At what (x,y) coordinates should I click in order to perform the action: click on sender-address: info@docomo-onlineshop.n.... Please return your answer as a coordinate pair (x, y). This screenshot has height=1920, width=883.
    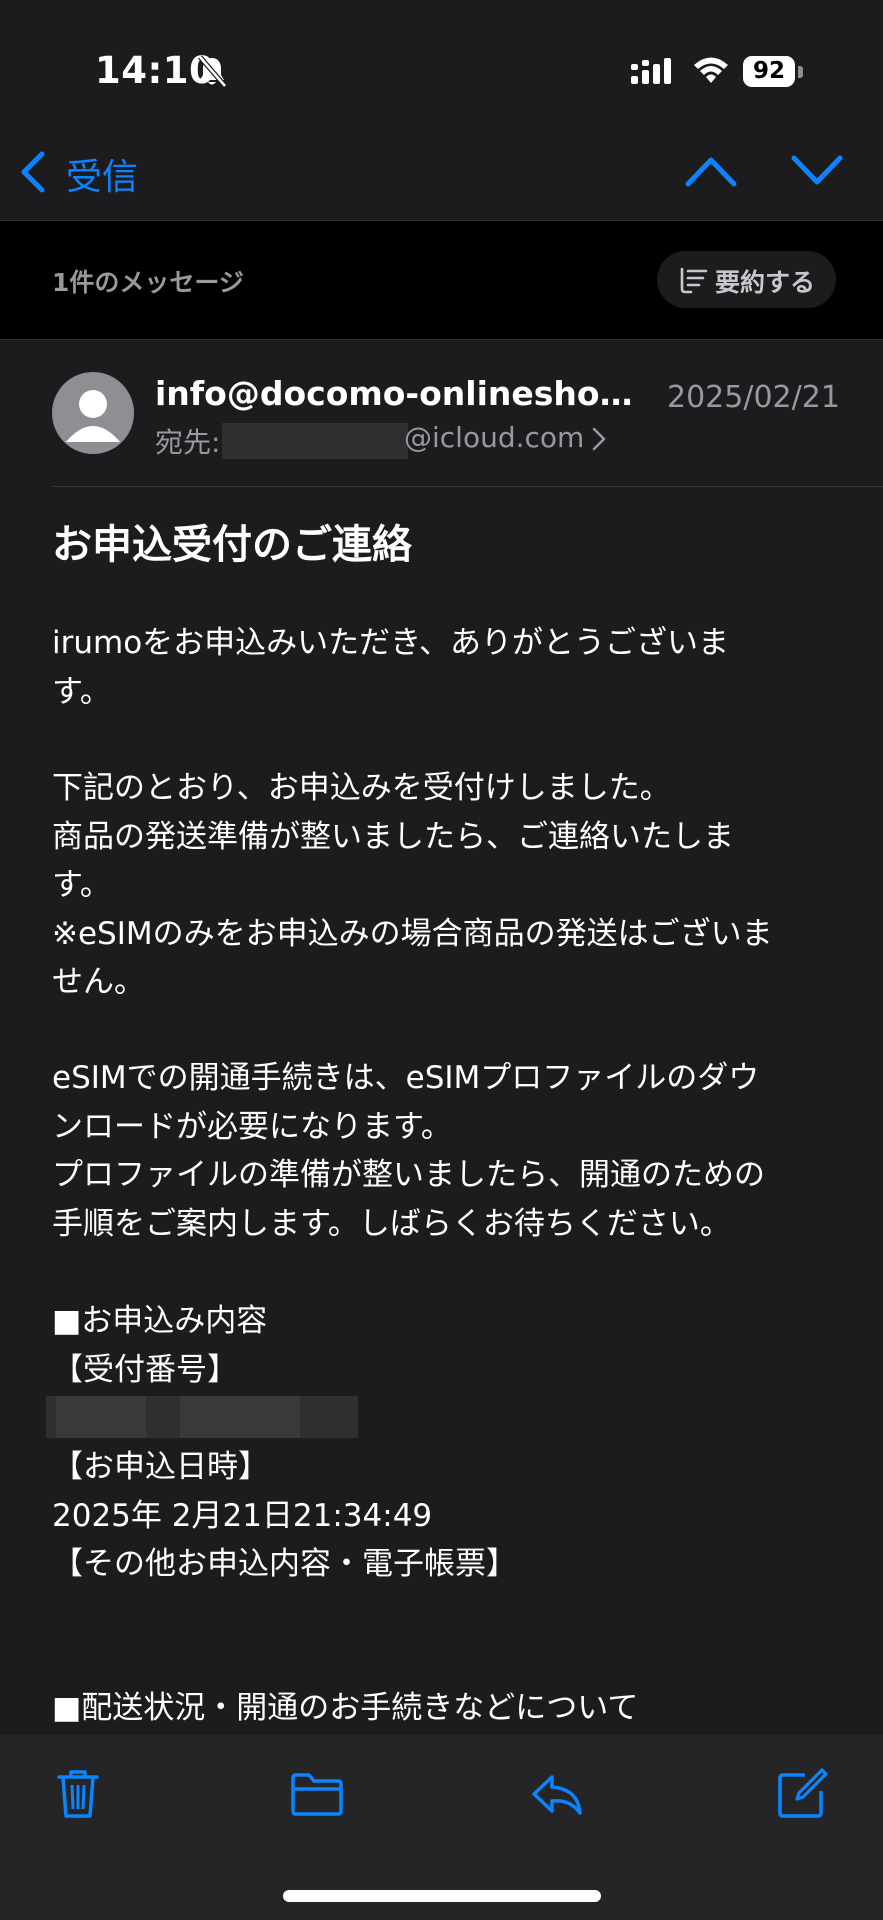
    Looking at the image, I should click on (402, 393).